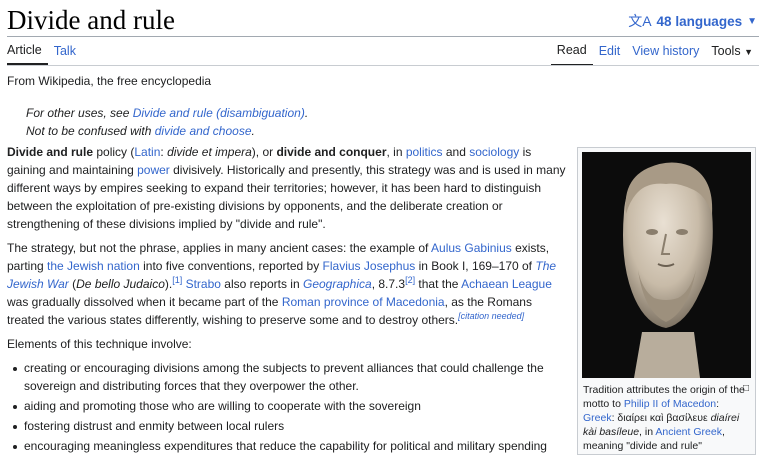 The image size is (773, 457). What do you see at coordinates (109, 81) in the screenshot?
I see `site-tagline: From Wikipedia, the free encyclopedia` at bounding box center [109, 81].